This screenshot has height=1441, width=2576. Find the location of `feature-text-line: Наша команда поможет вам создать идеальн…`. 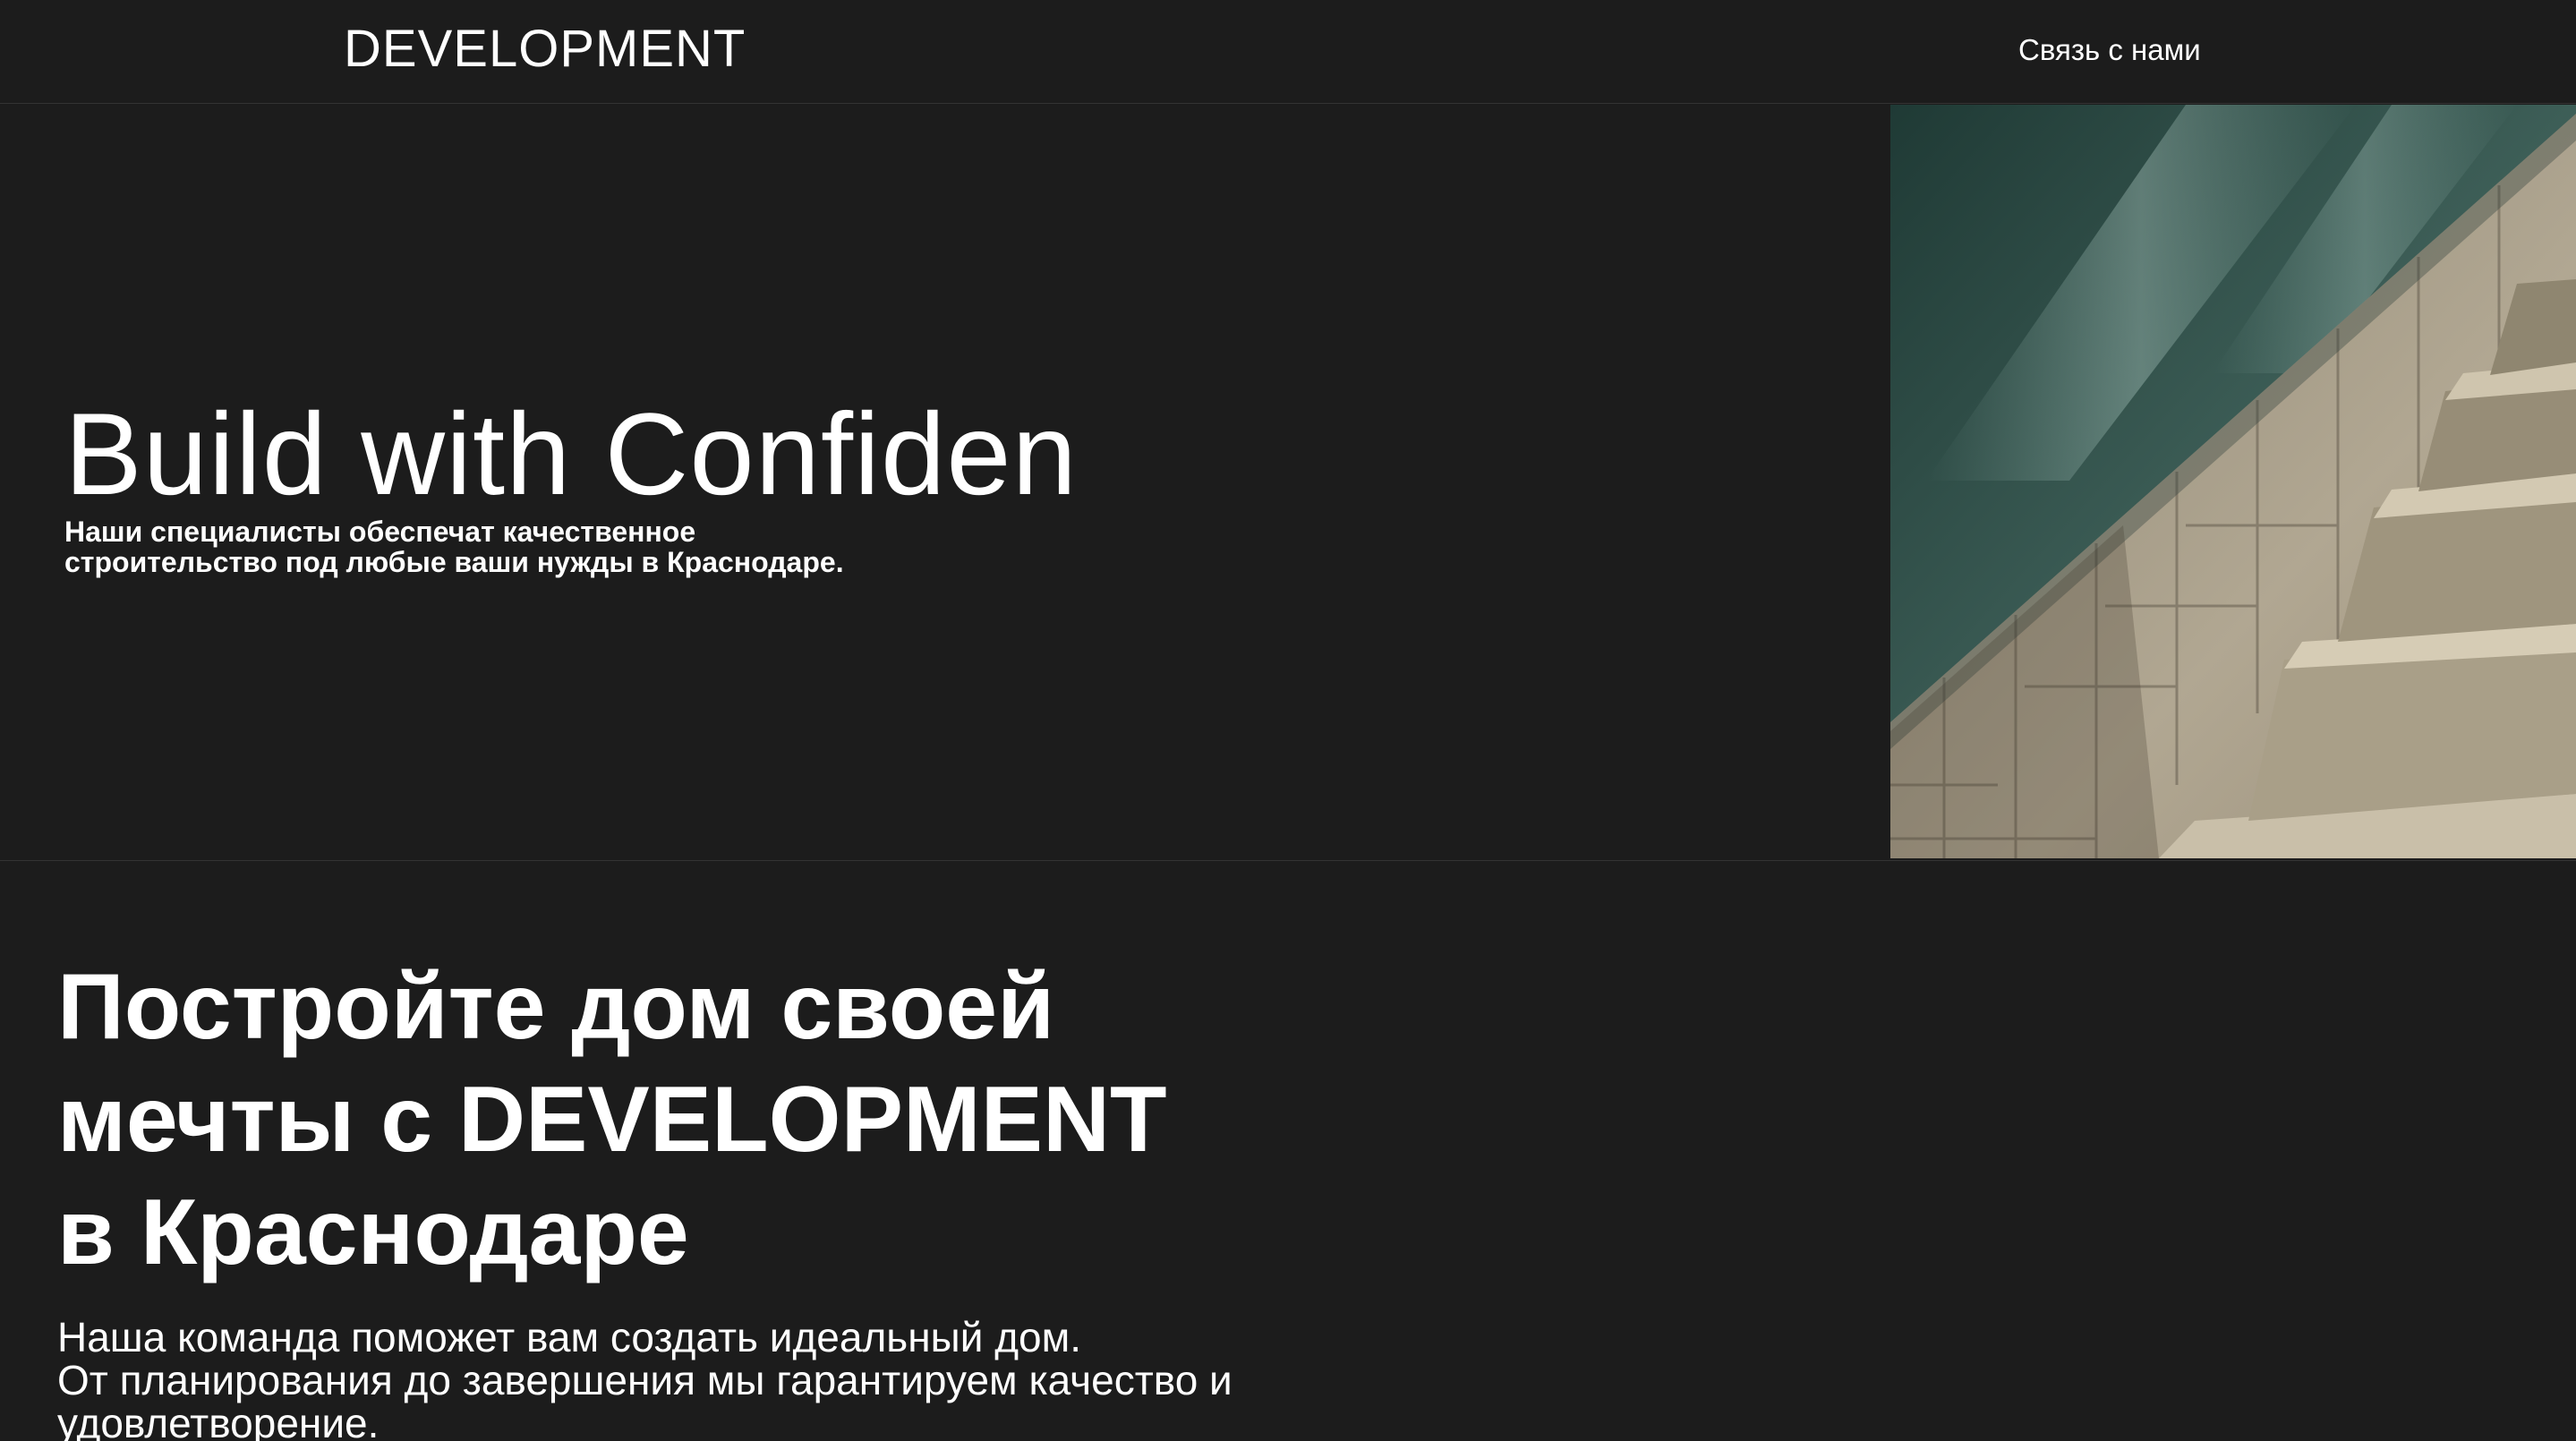

feature-text-line: Наша команда поможет вам создать идеальн… is located at coordinates (569, 1337).